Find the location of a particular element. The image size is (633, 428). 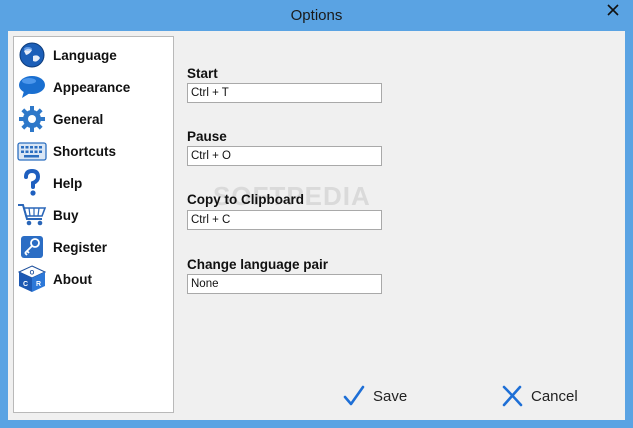

shopping-cart-icon is located at coordinates (32, 215).